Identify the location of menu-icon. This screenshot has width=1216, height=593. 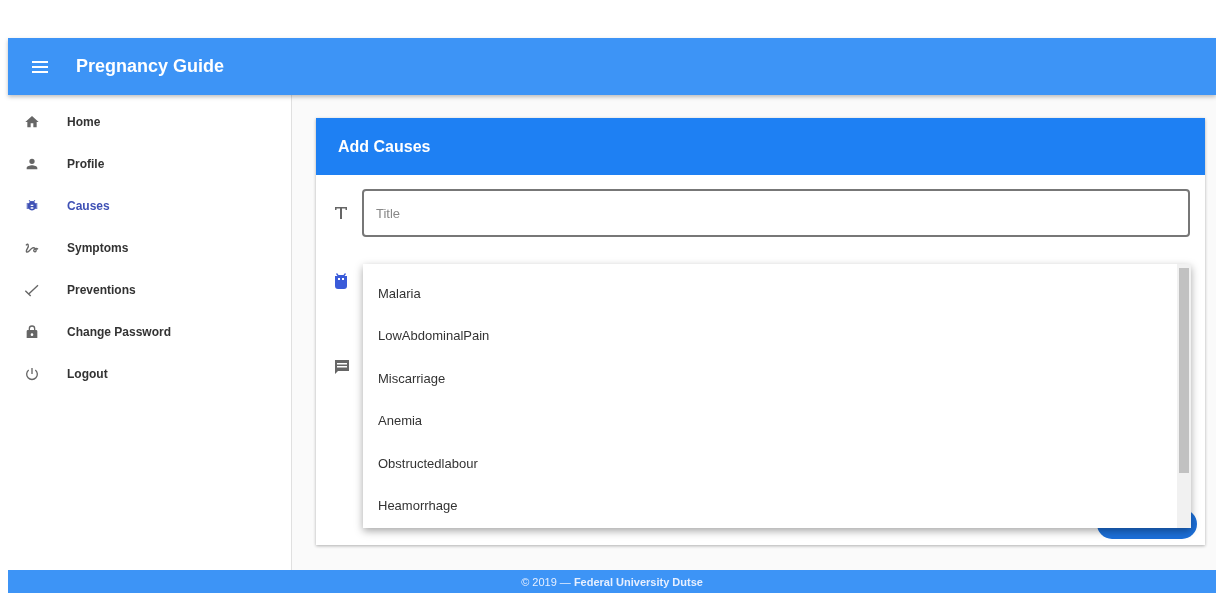
(40, 66).